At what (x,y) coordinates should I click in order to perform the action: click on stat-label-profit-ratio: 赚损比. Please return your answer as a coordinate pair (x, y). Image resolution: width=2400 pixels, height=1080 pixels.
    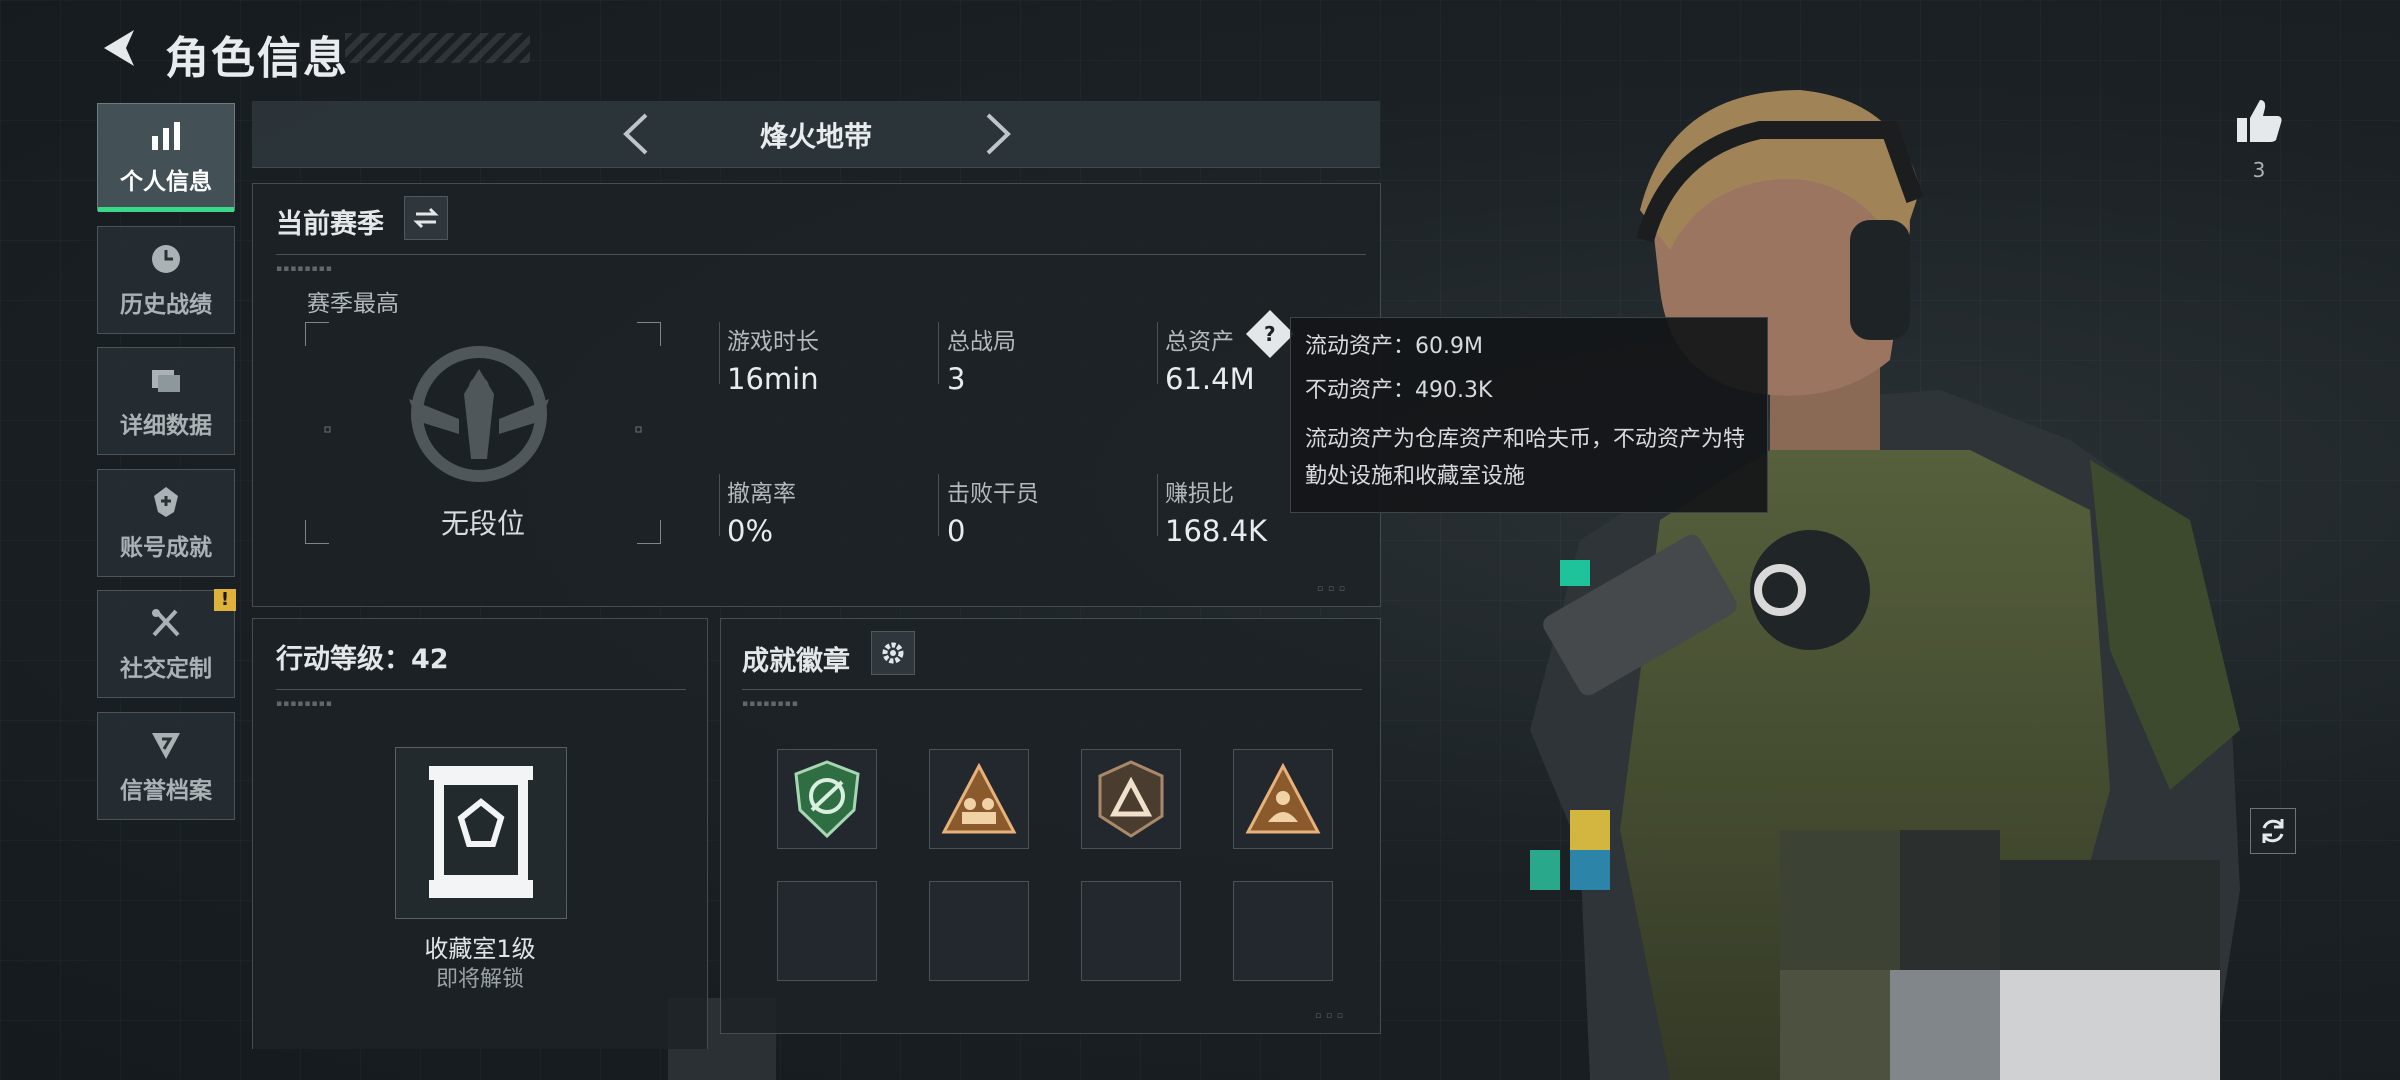
    Looking at the image, I should click on (1199, 494).